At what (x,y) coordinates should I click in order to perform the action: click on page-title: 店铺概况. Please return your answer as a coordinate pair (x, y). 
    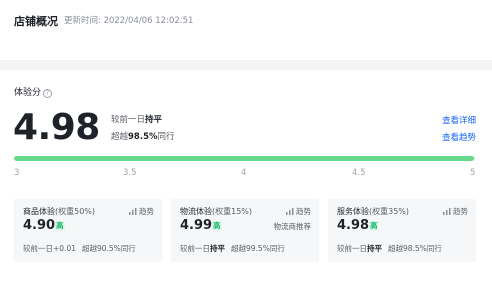
    Looking at the image, I should click on (36, 21).